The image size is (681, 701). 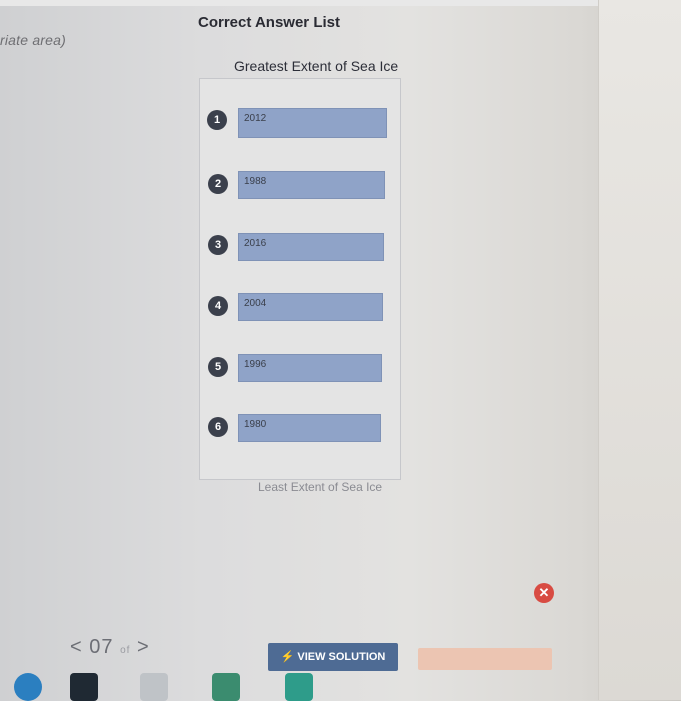 I want to click on rank-badge: 3, so click(x=218, y=245).